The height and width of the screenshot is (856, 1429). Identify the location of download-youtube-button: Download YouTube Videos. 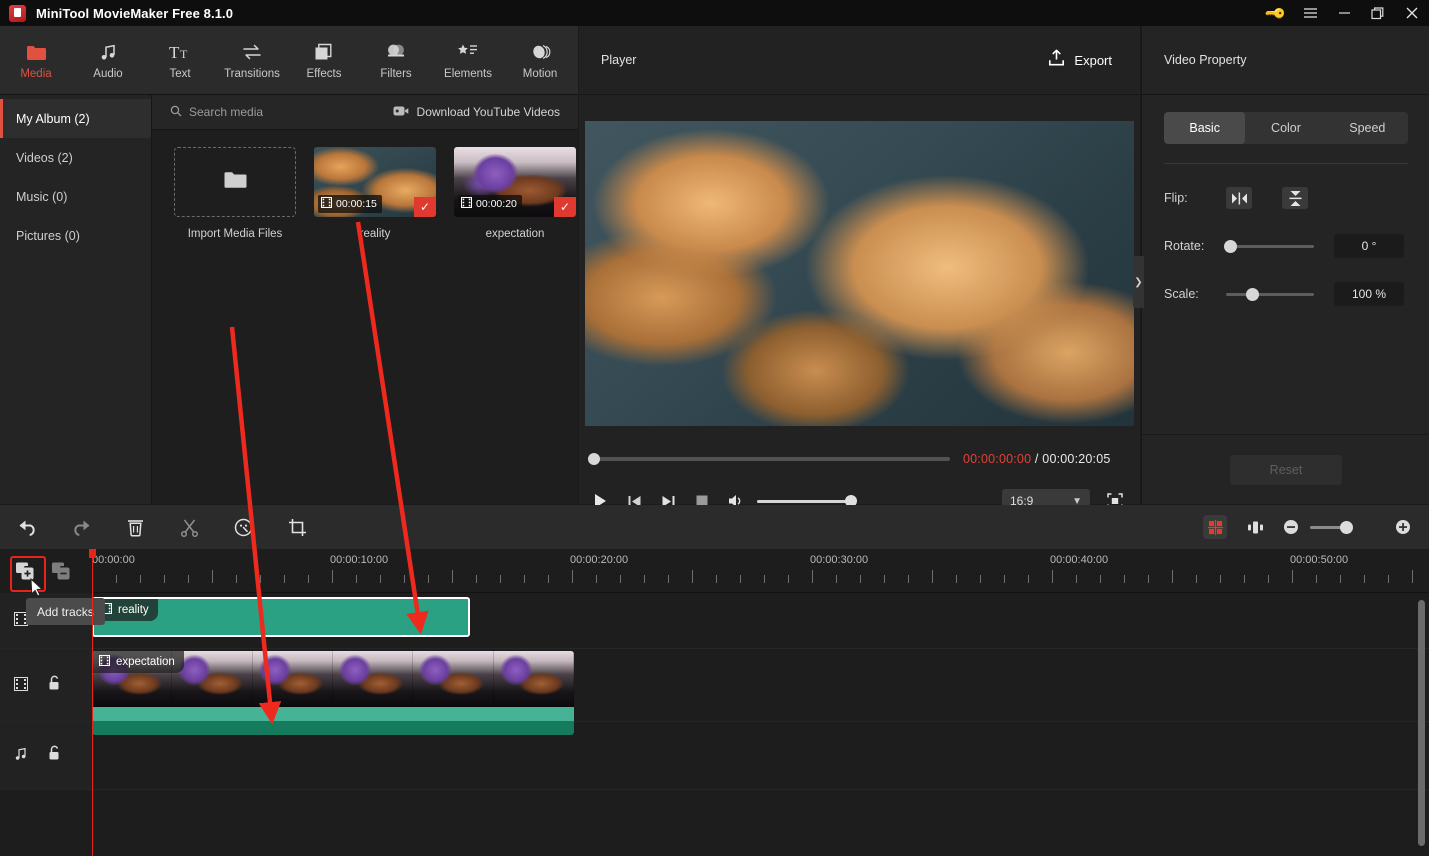
(476, 112).